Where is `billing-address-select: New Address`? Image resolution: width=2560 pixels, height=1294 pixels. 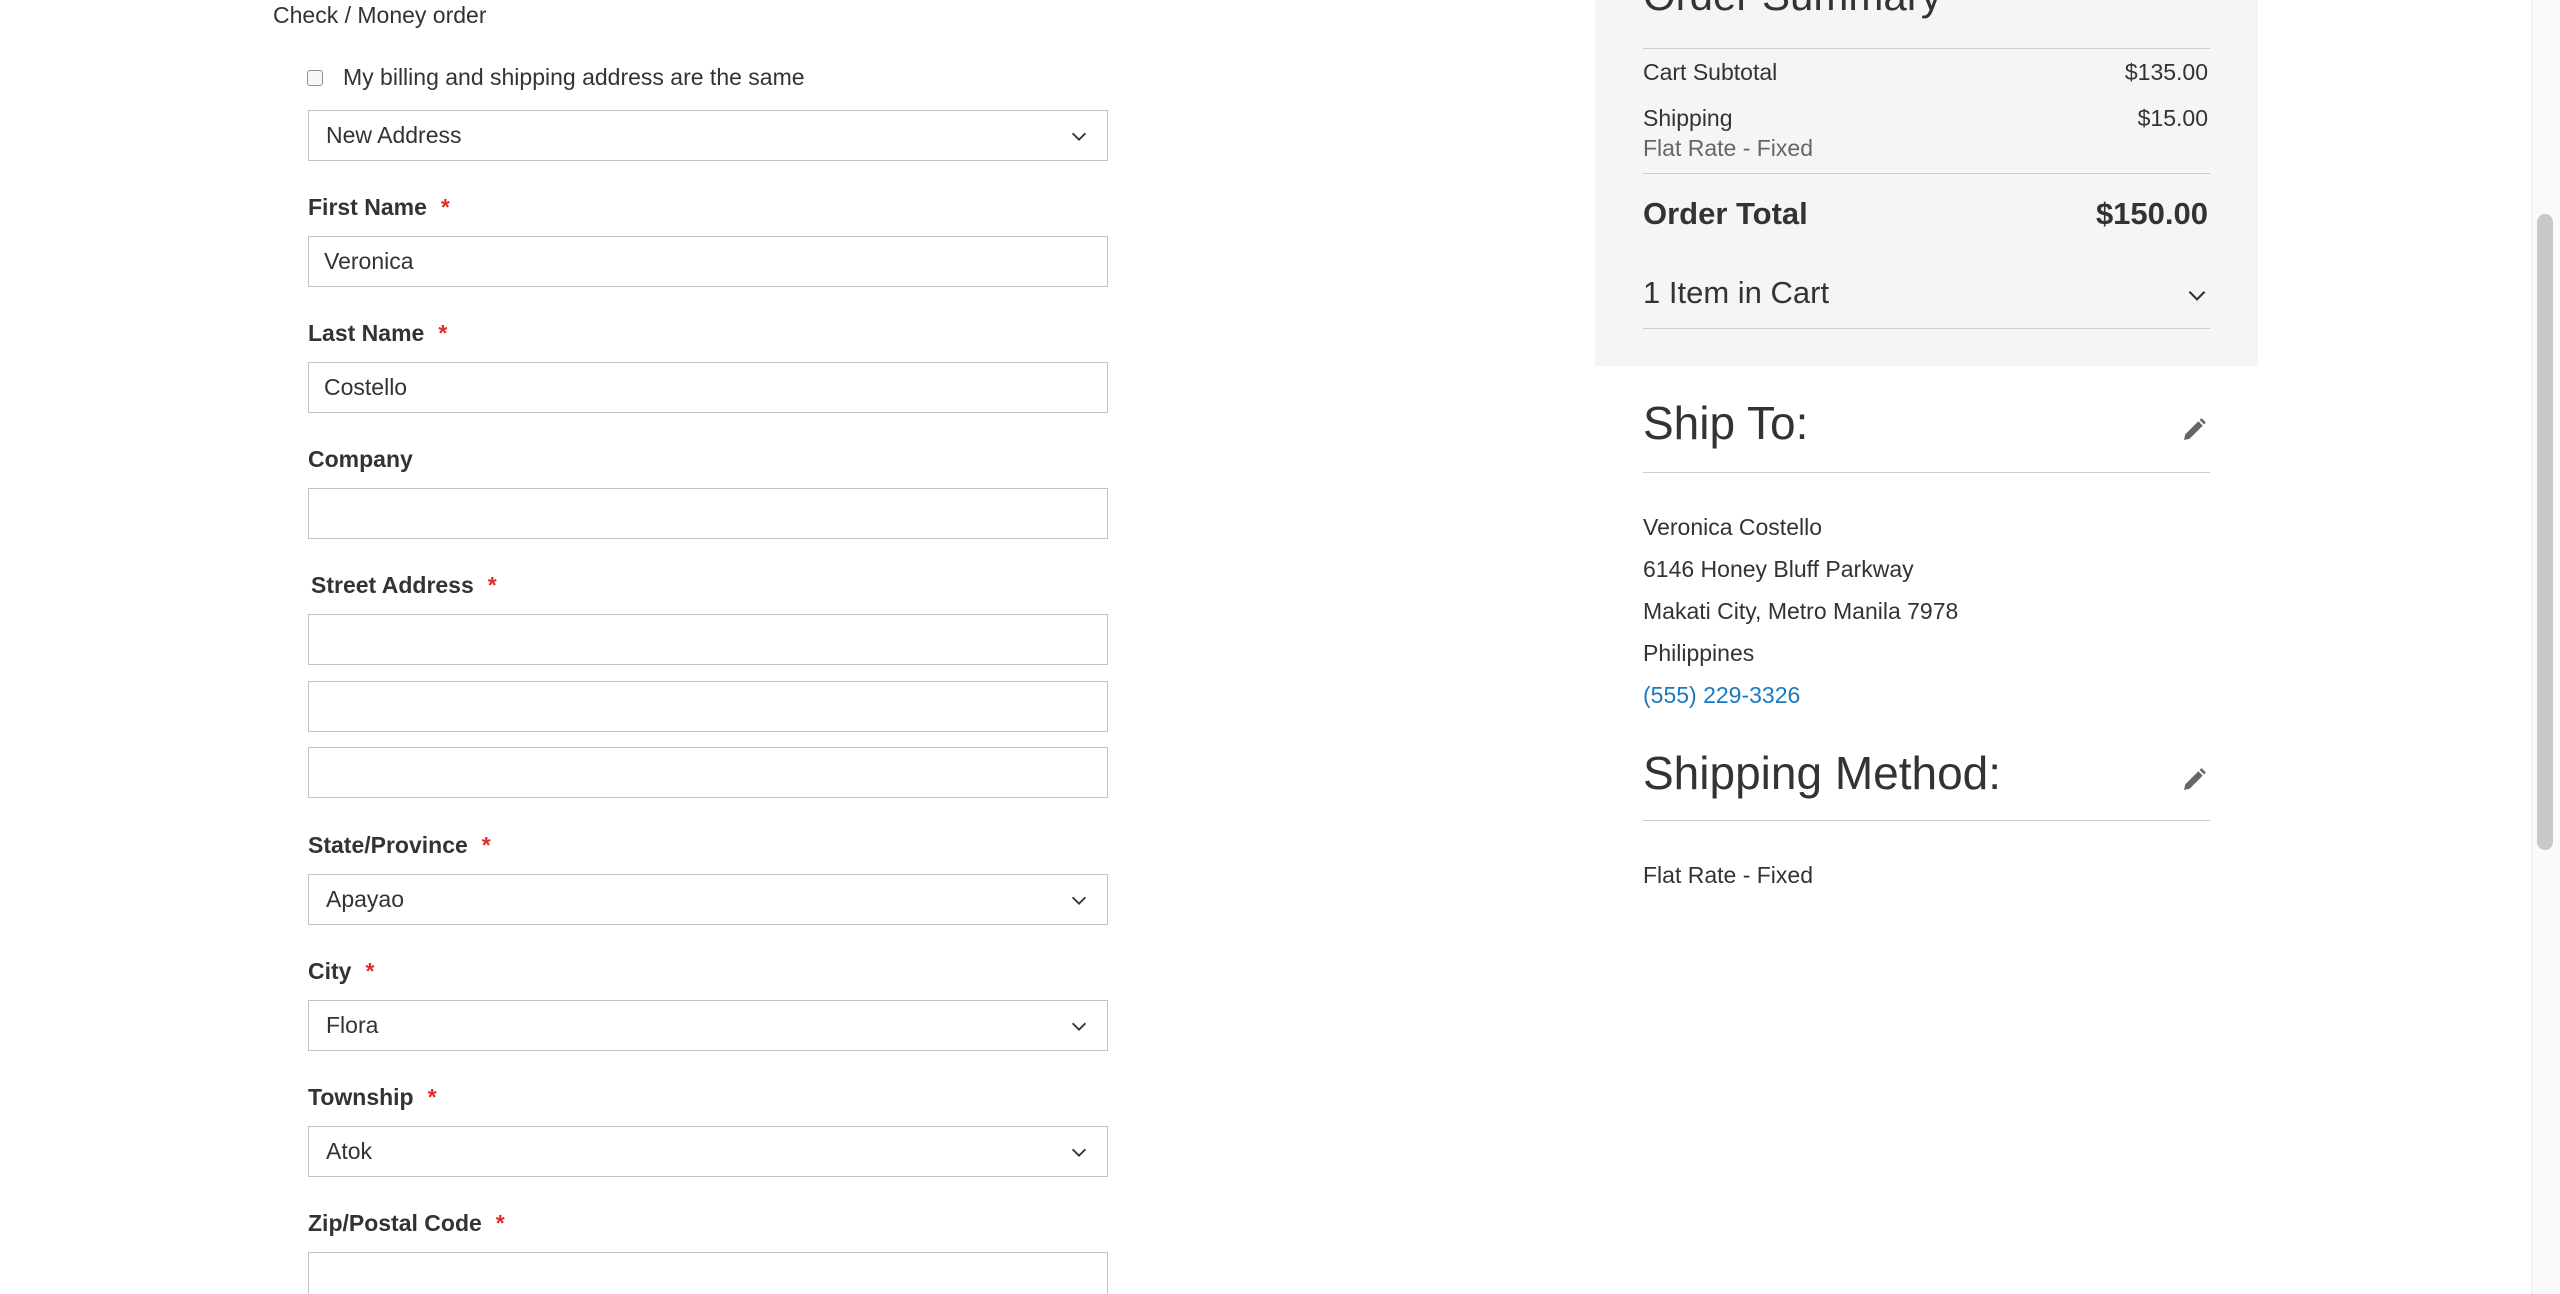 billing-address-select: New Address is located at coordinates (708, 135).